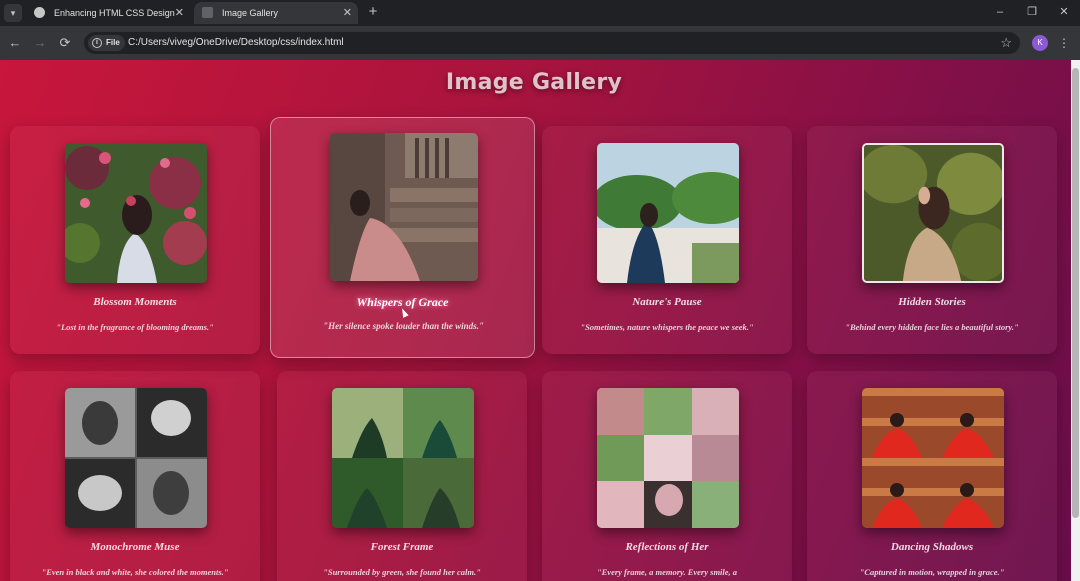  Describe the element at coordinates (404, 207) in the screenshot. I see `photo-woman-seated-on-steps` at that location.